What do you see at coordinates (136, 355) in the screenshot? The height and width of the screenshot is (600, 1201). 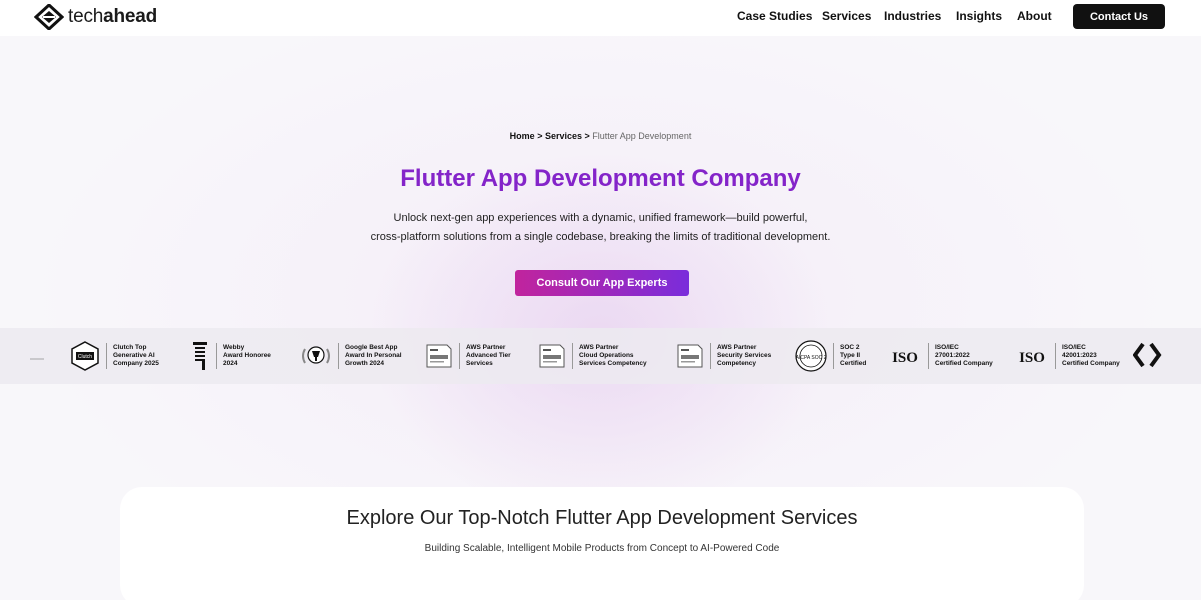 I see `award-text: Clutch Top Generative AI Company 2025` at bounding box center [136, 355].